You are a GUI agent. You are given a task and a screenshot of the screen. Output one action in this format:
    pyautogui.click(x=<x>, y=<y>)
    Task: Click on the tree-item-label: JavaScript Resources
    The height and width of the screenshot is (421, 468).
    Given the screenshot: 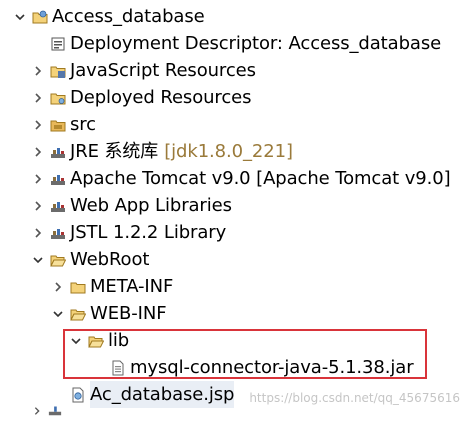 What is the action you would take?
    pyautogui.click(x=163, y=70)
    